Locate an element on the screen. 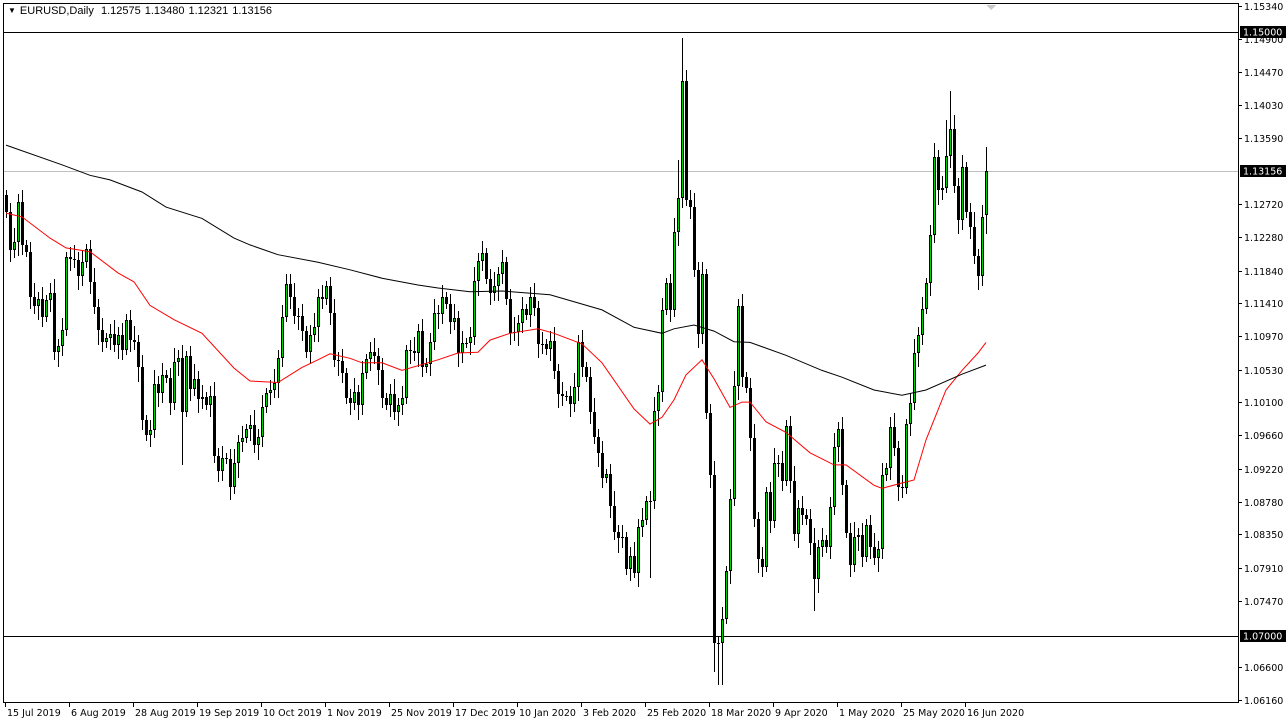  time-tick-label: 17 Dec 2019 is located at coordinates (485, 713).